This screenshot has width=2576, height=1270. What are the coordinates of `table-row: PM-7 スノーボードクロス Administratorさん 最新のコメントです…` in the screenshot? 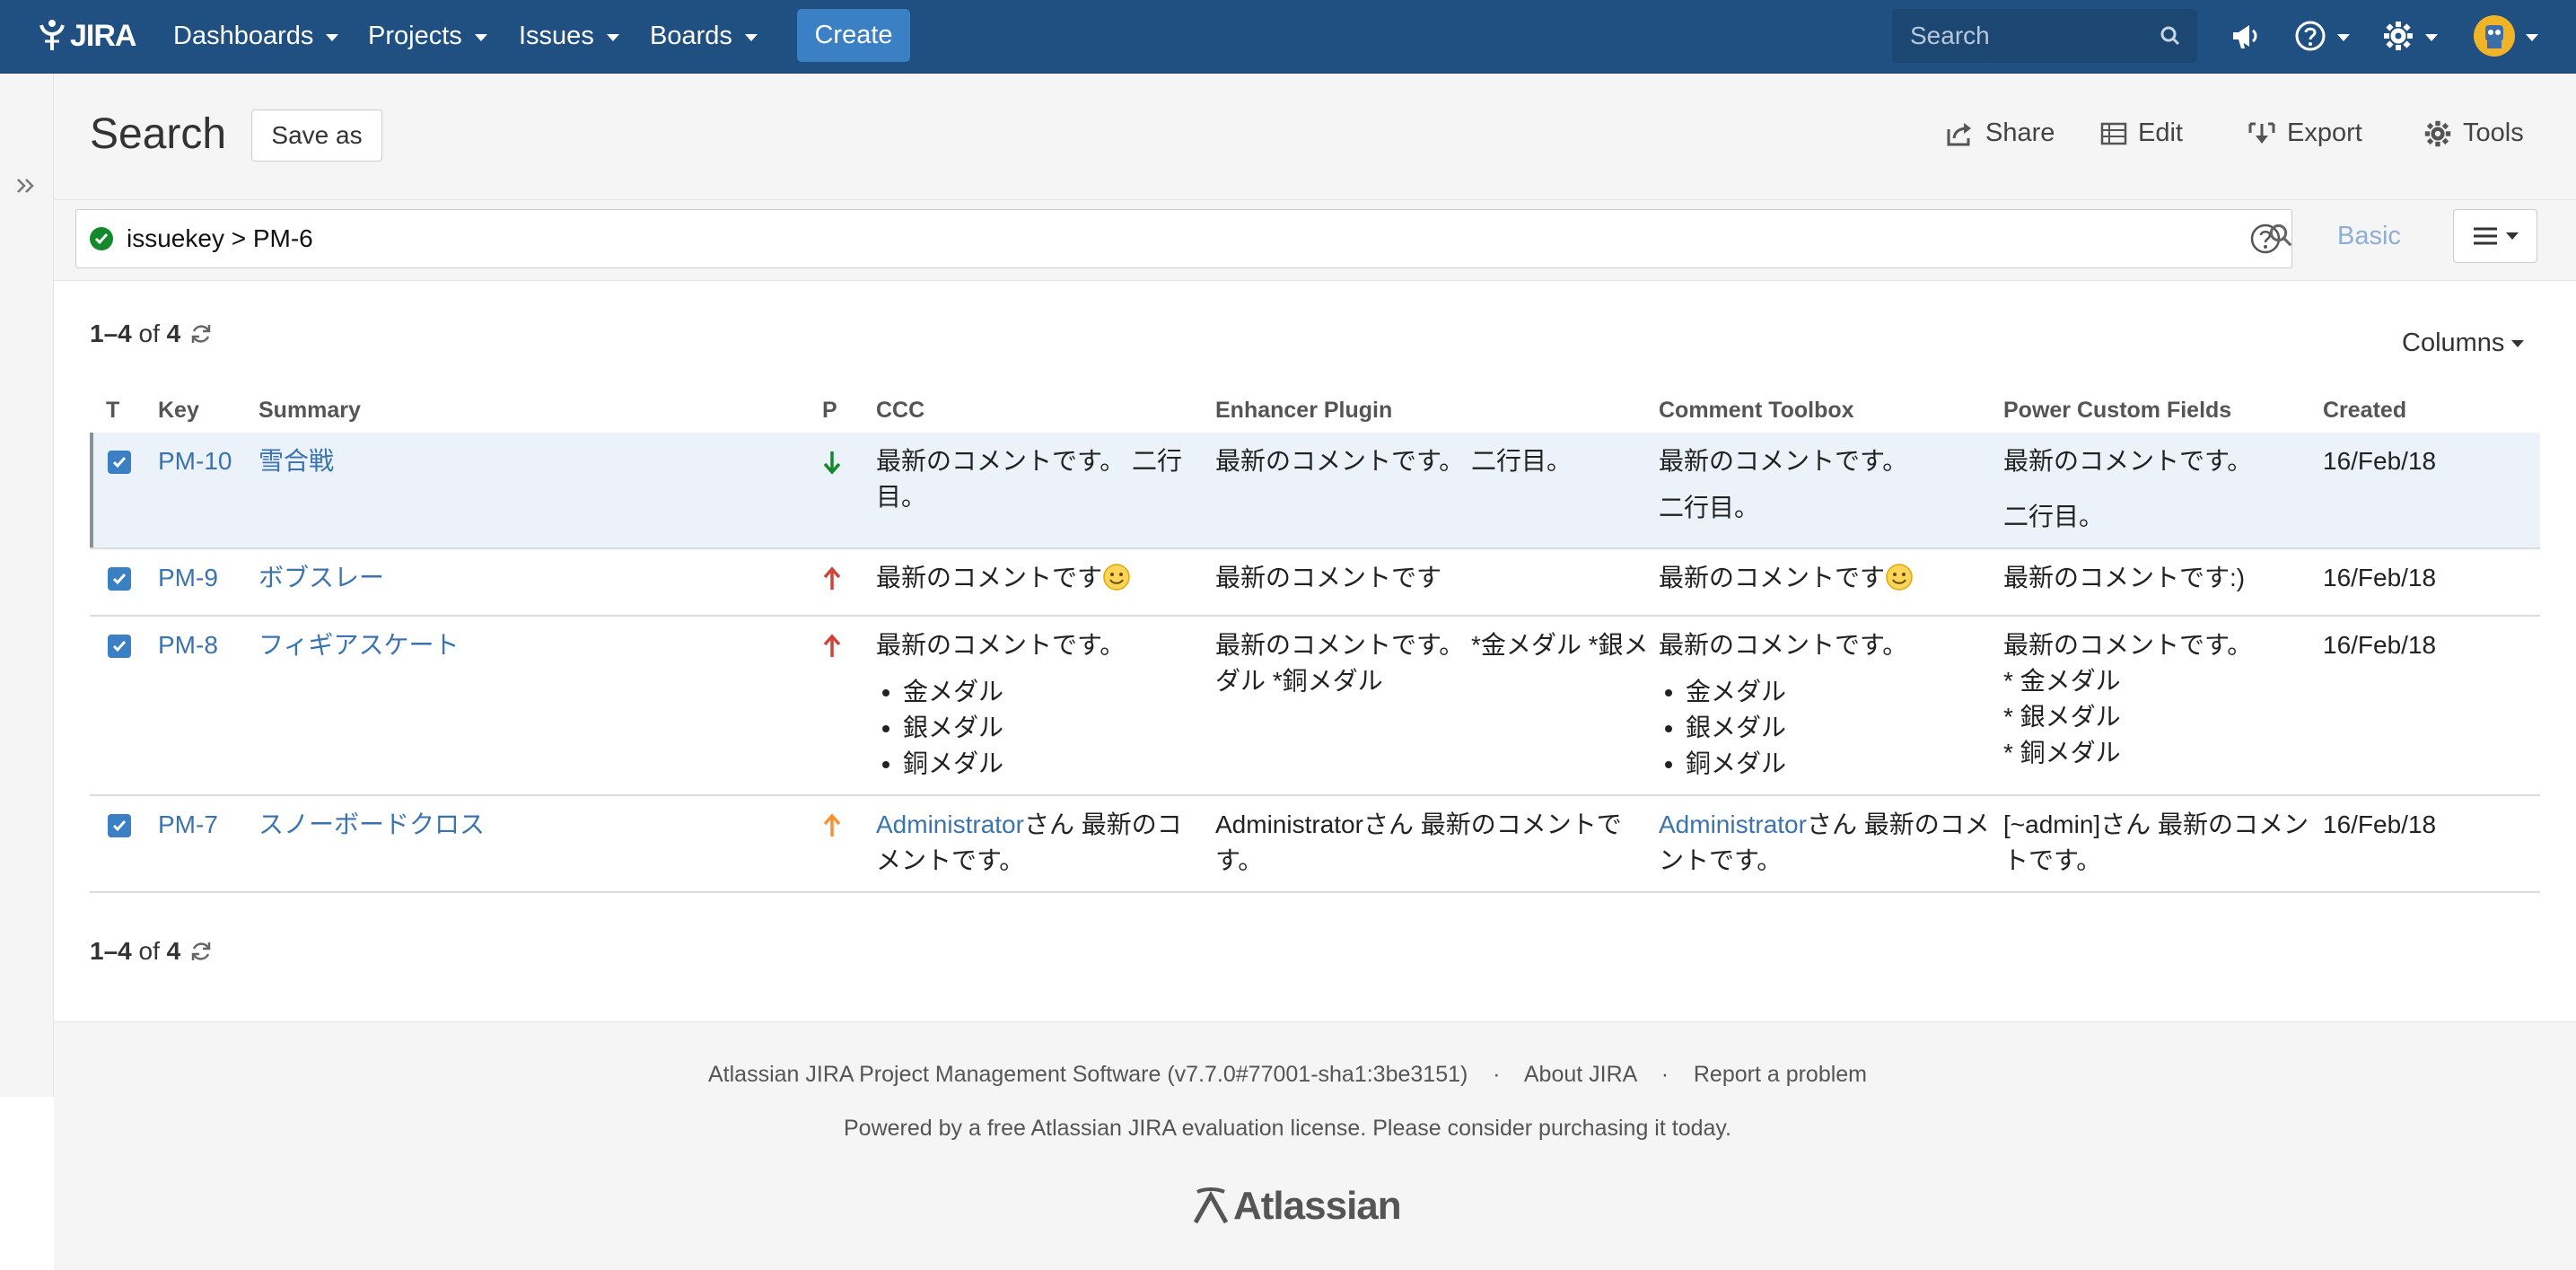 It's located at (1315, 844).